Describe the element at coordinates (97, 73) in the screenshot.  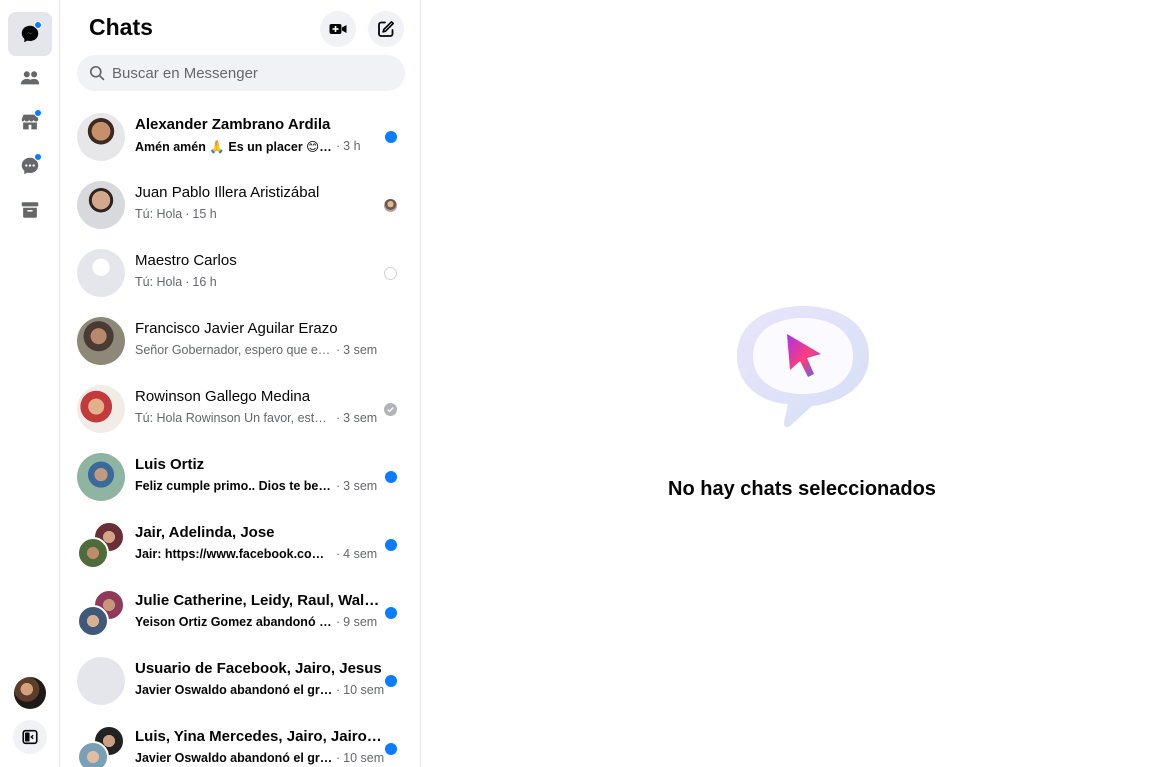
I see `search-icon` at that location.